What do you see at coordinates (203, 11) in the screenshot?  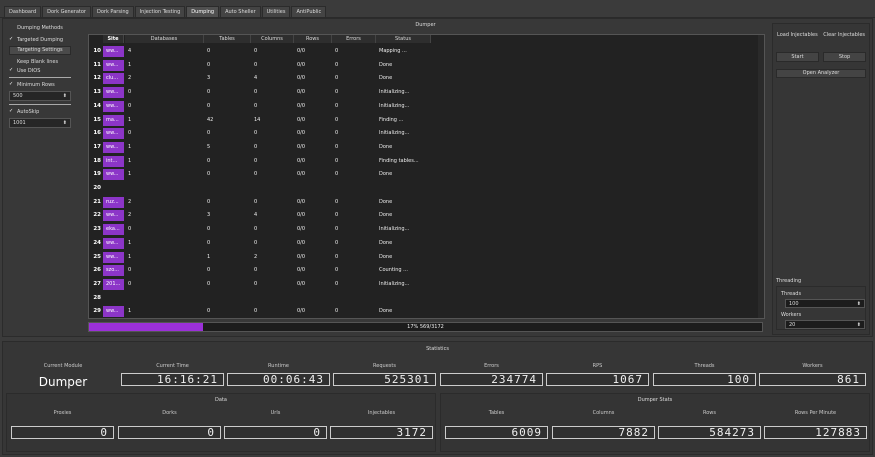 I see `tab-dumping: Dumping` at bounding box center [203, 11].